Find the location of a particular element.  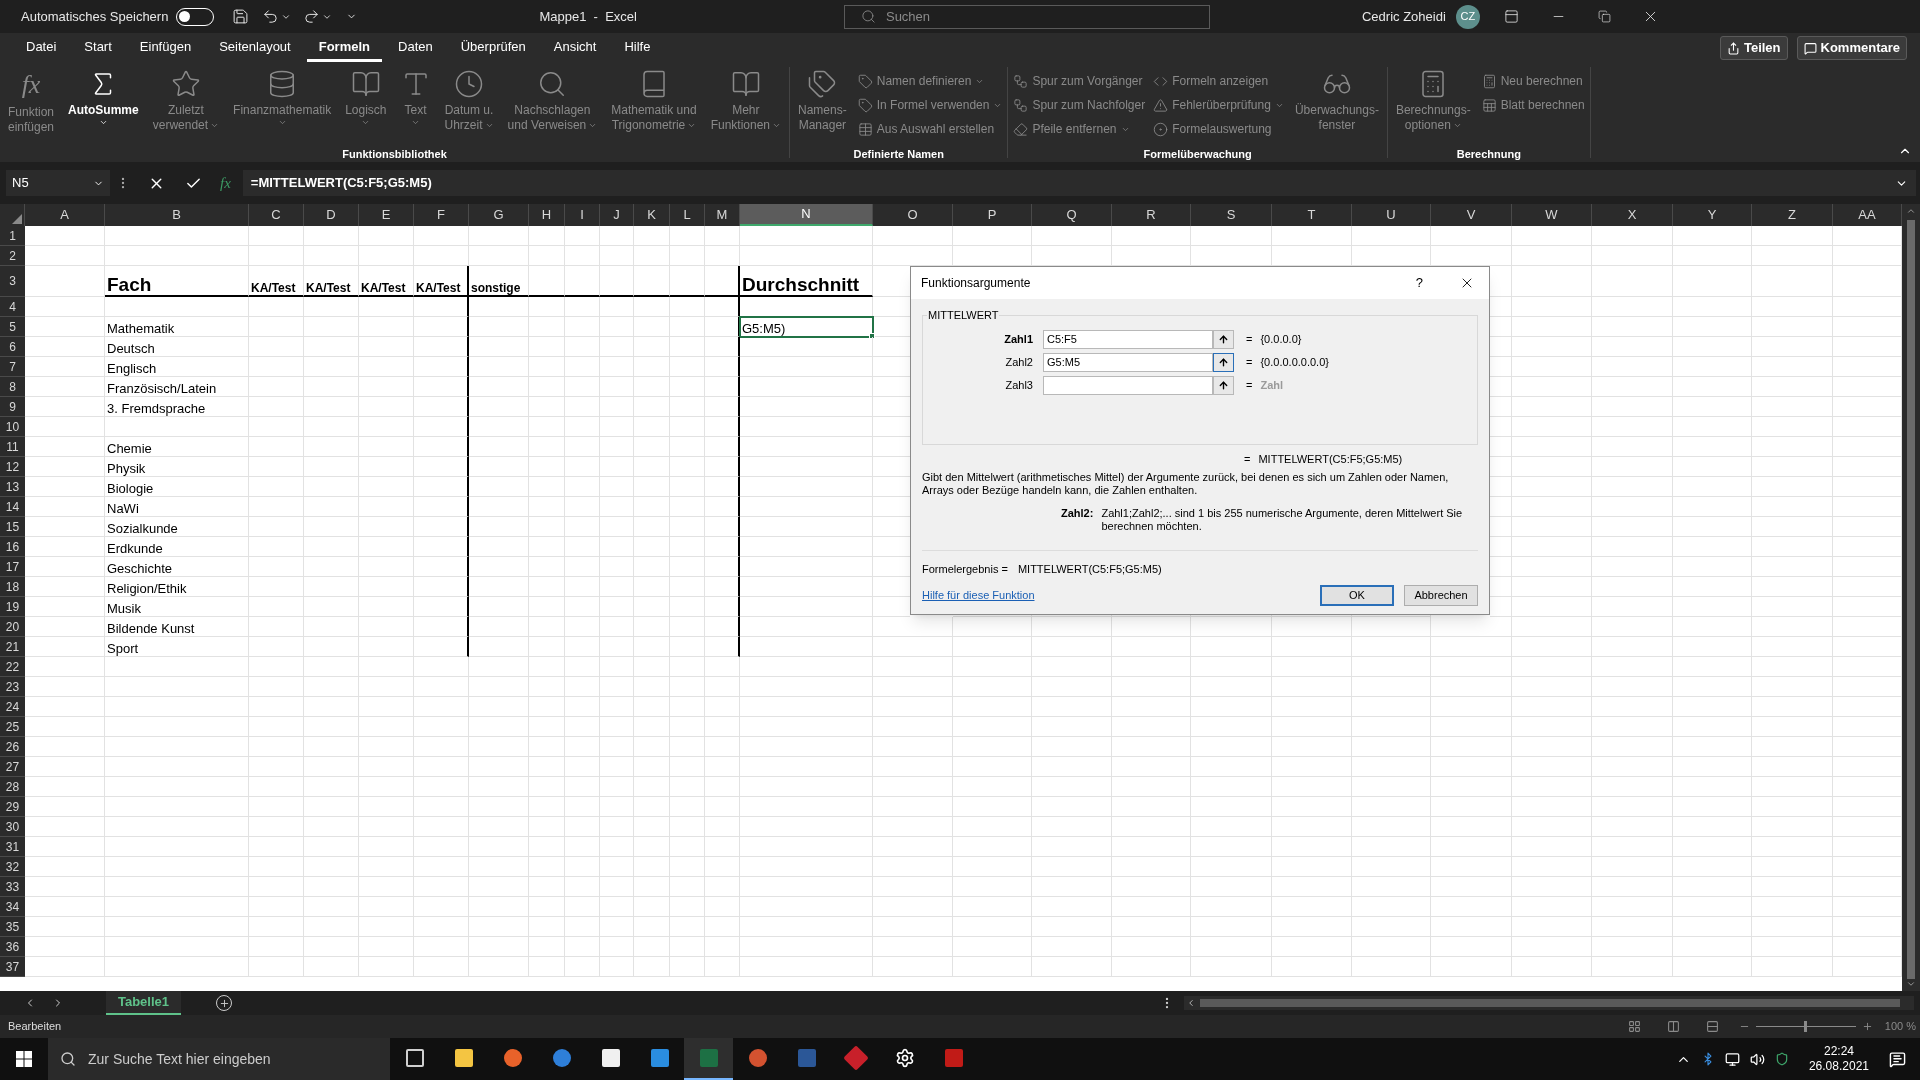

column-header: E is located at coordinates (386, 215).